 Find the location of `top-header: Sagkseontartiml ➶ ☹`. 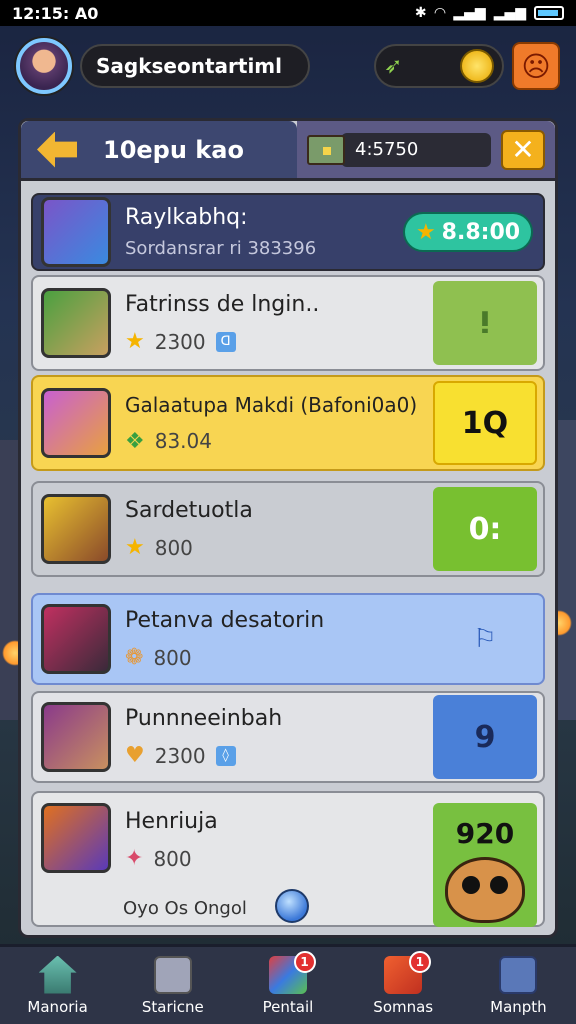

top-header: Sagkseontartiml ➶ ☹ is located at coordinates (288, 66).